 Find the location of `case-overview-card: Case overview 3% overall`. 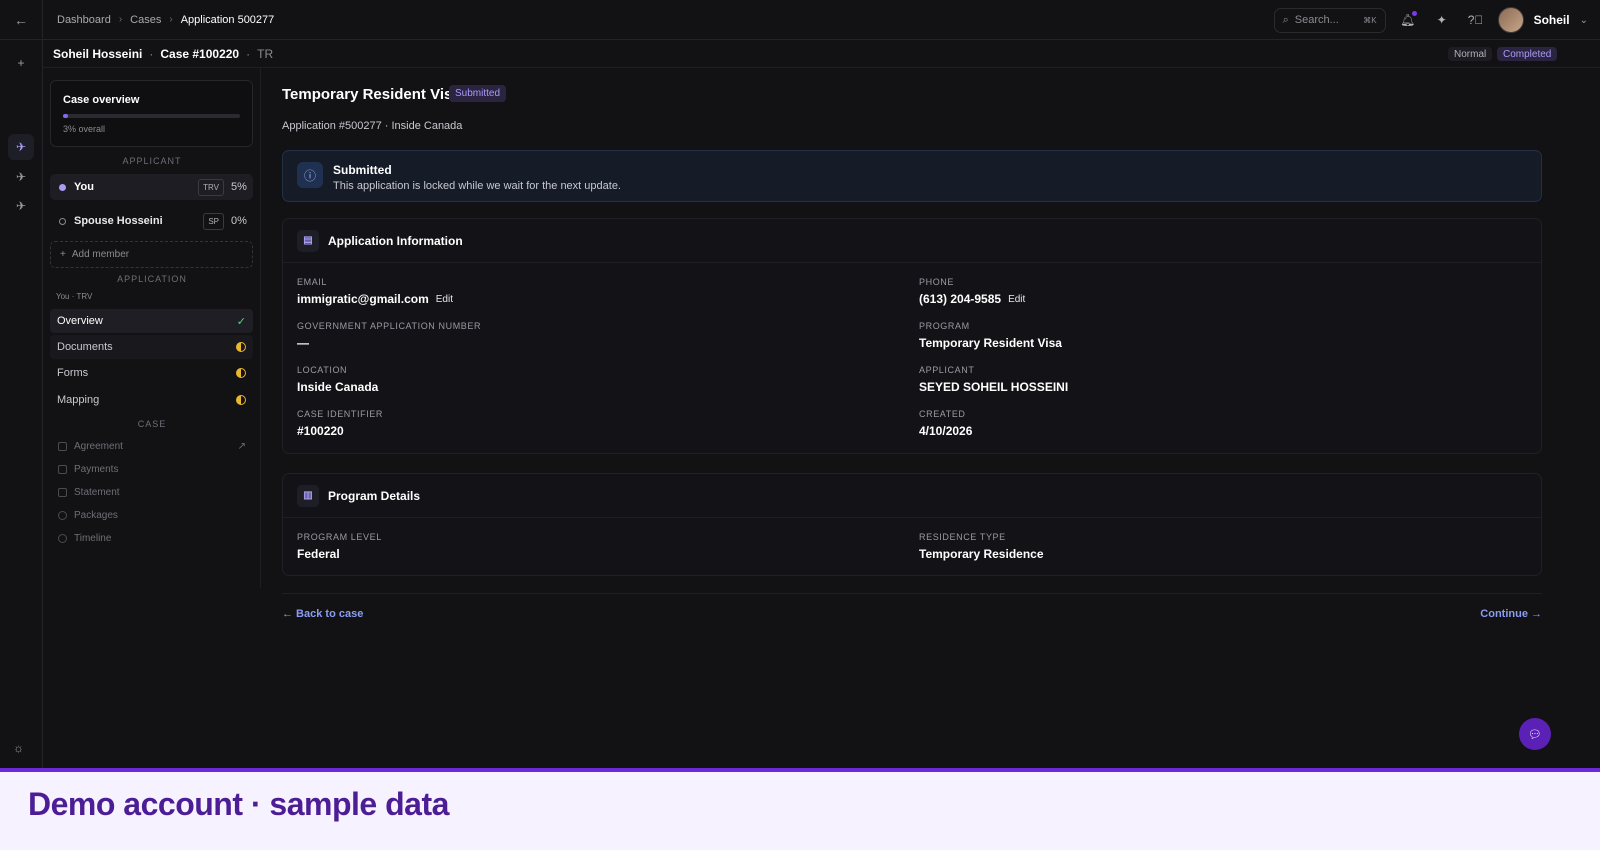

case-overview-card: Case overview 3% overall is located at coordinates (151, 113).